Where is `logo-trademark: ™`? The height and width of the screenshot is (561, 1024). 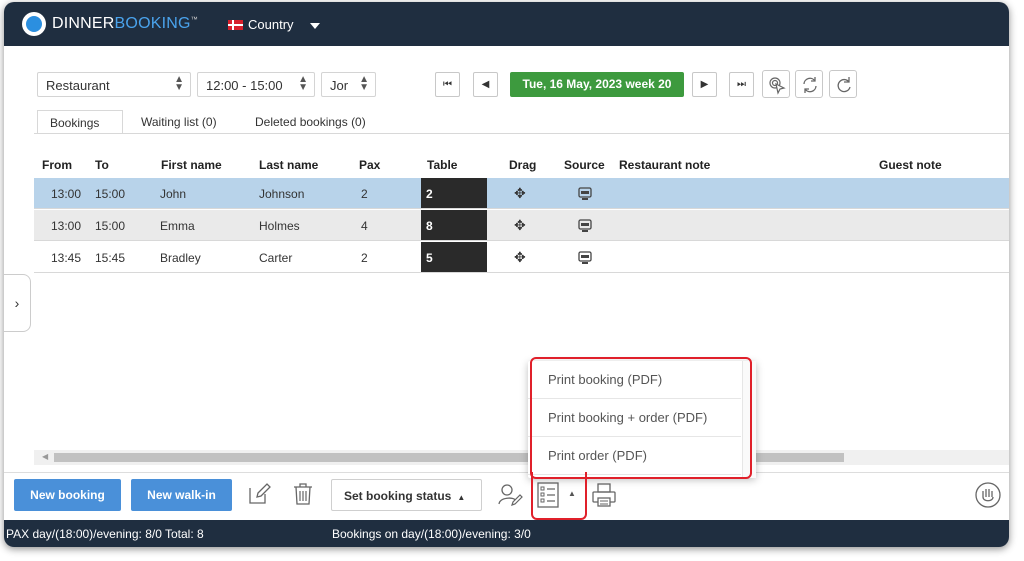 logo-trademark: ™ is located at coordinates (194, 20).